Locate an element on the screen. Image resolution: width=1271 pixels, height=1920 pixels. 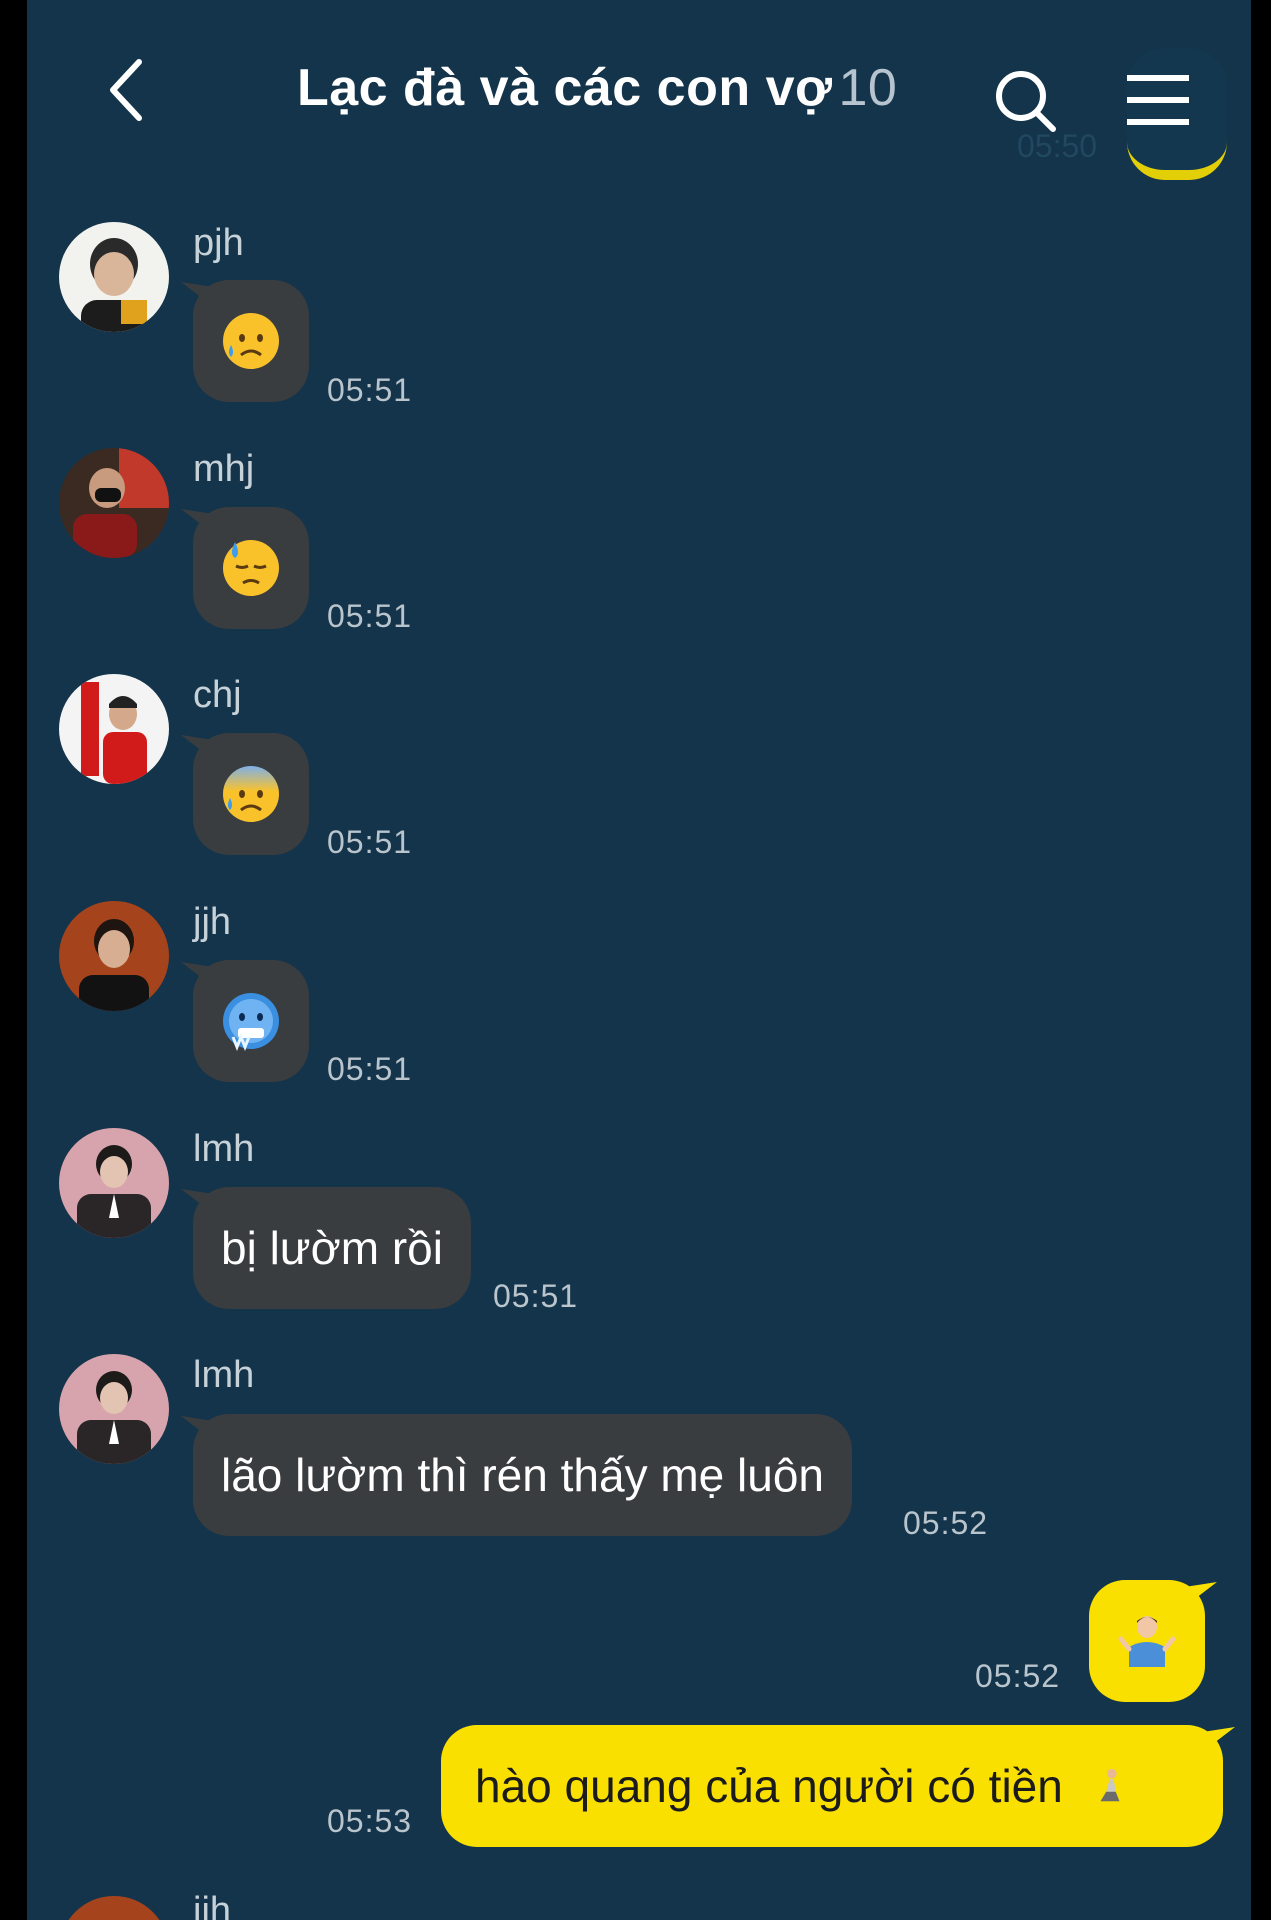
downcast-face-with-sweat-emoji-icon is located at coordinates (251, 568).